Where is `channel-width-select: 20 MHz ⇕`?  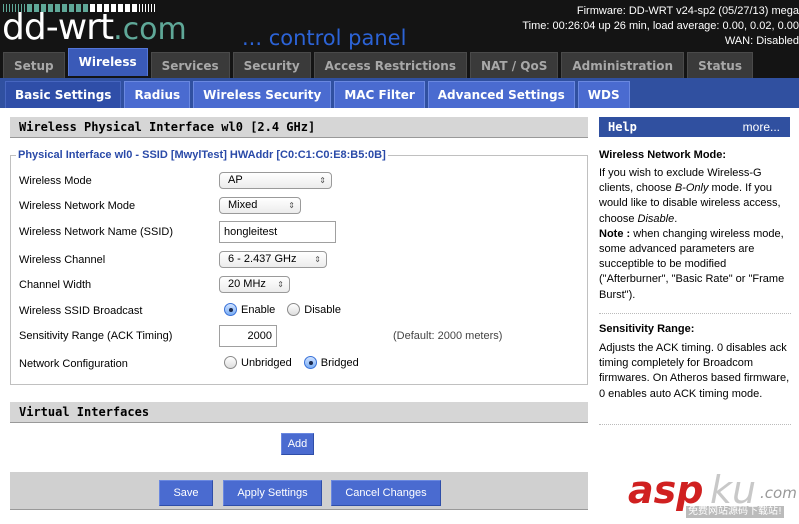
channel-width-select: 20 MHz ⇕ is located at coordinates (254, 284).